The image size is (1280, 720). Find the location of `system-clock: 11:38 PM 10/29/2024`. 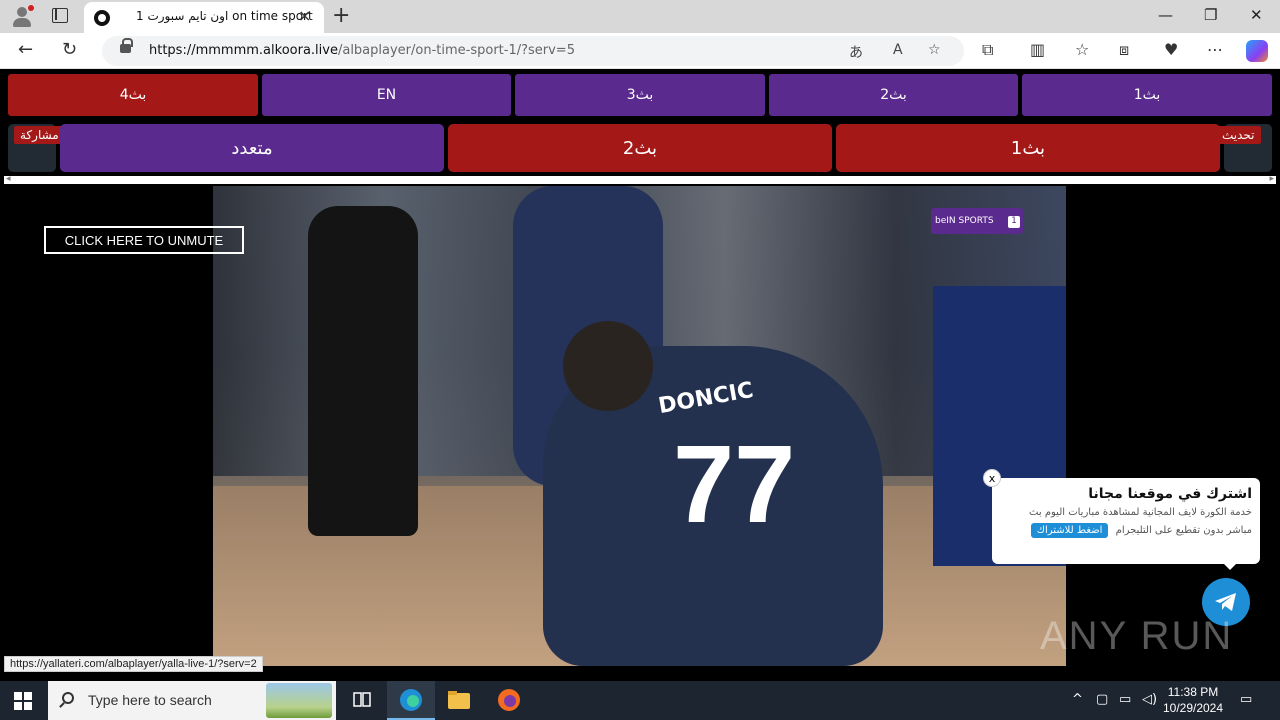

system-clock: 11:38 PM 10/29/2024 is located at coordinates (1193, 700).